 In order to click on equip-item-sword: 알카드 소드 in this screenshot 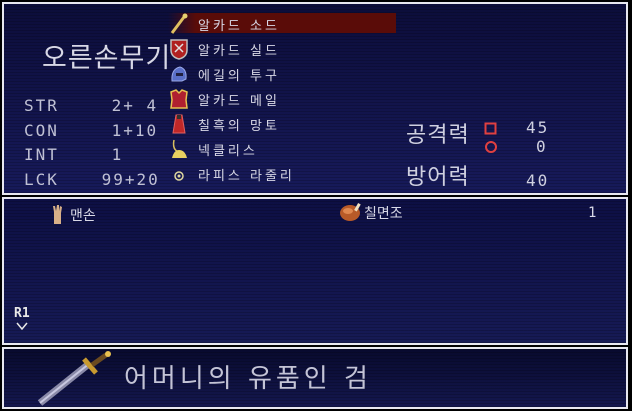, I will do `click(282, 23)`.